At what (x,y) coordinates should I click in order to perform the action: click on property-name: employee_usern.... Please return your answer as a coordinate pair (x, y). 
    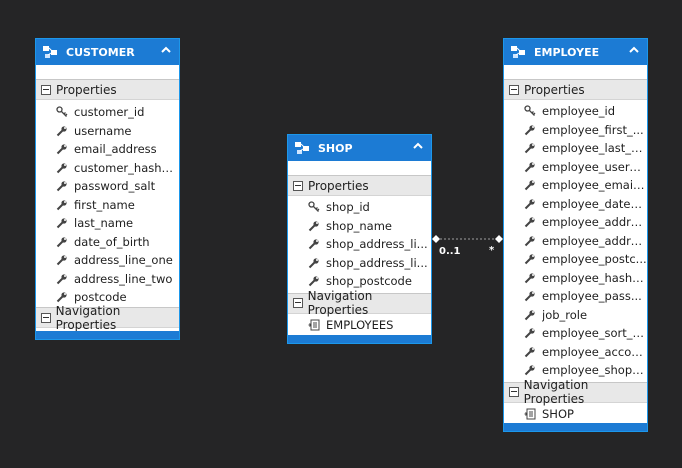
    Looking at the image, I should click on (594, 166).